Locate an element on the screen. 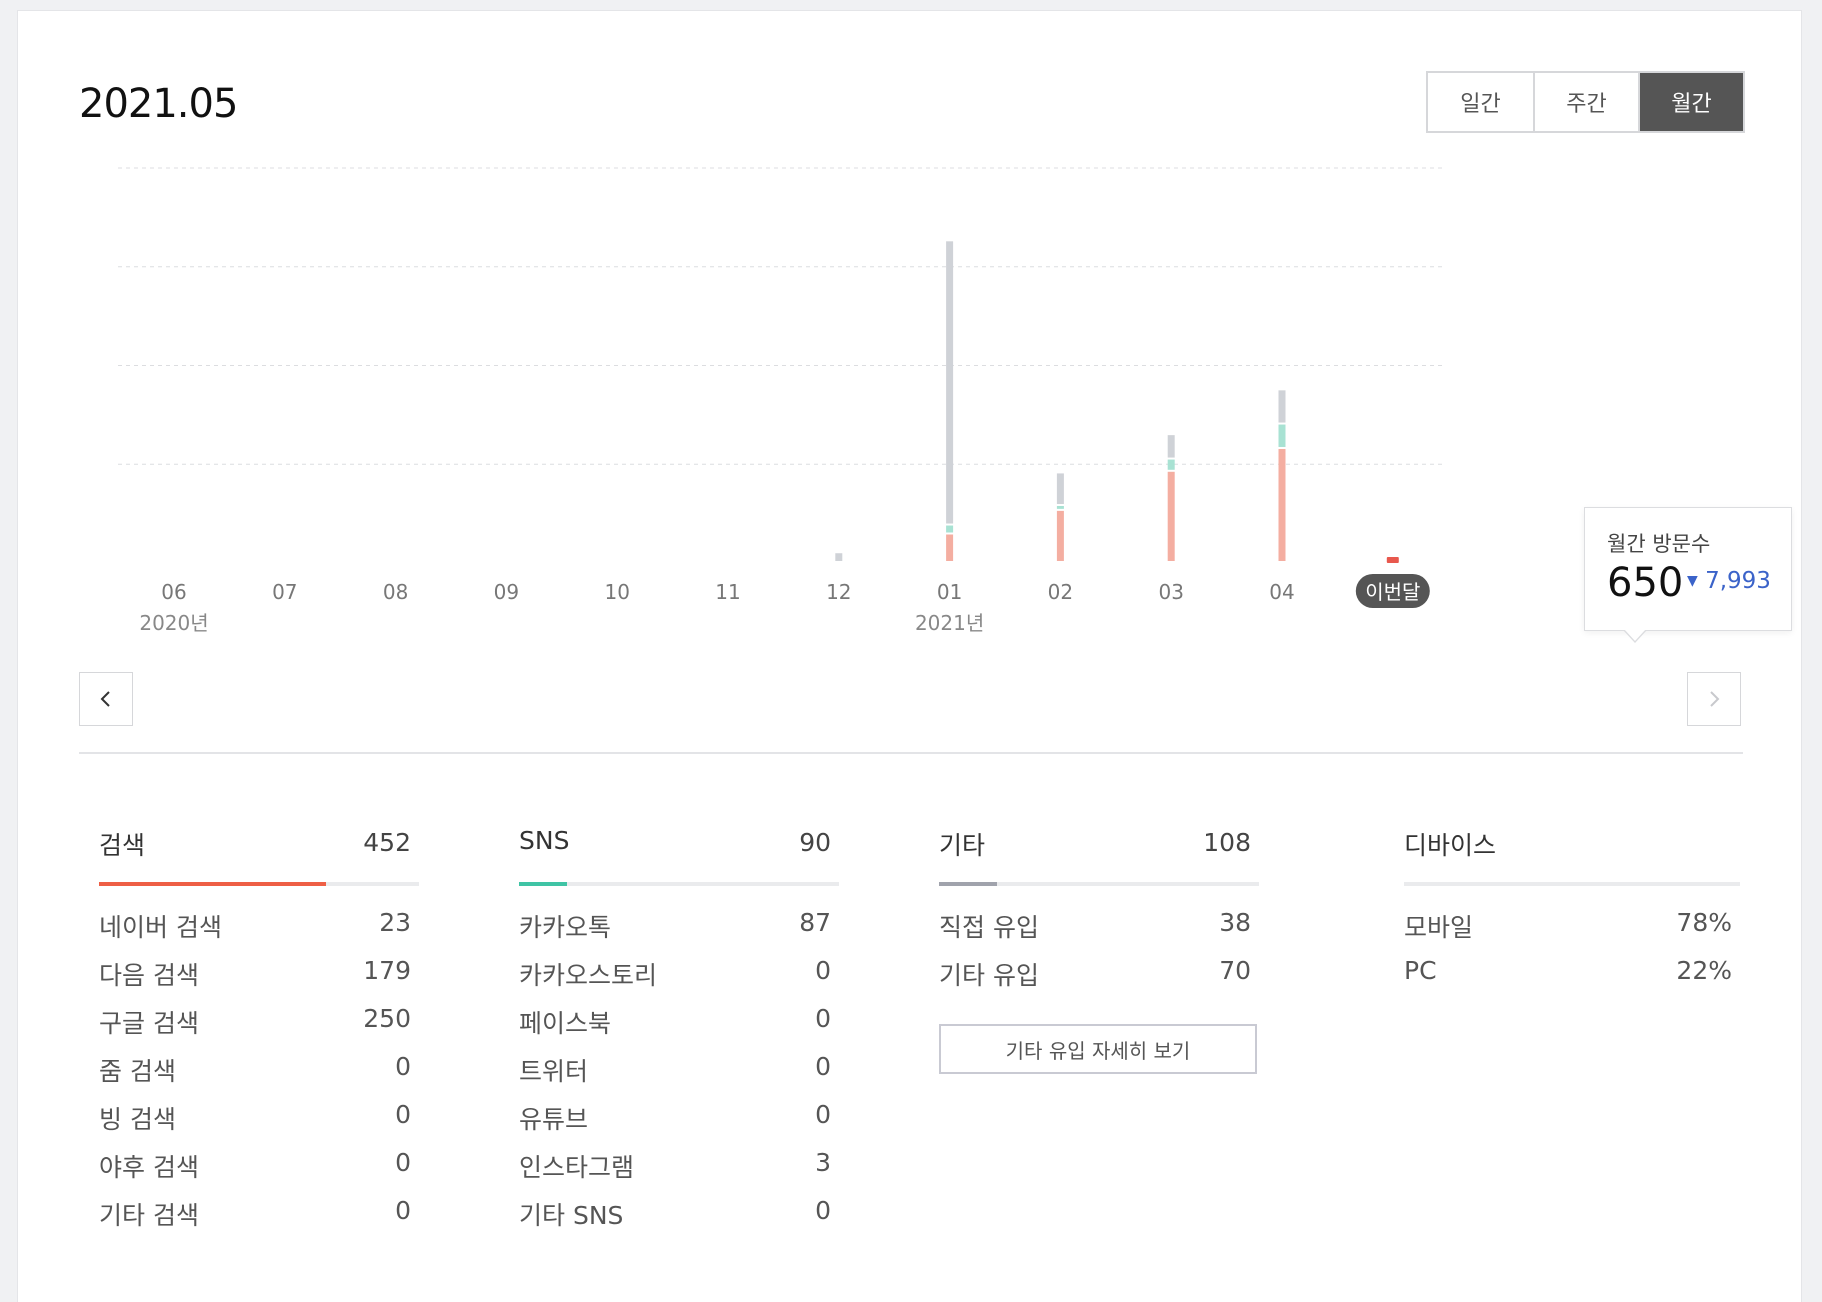 This screenshot has height=1302, width=1822. tooltip-delta-value: 7,993 is located at coordinates (1738, 581).